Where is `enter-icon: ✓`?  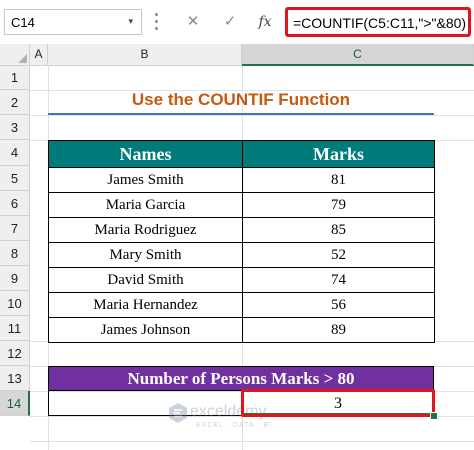
enter-icon: ✓ is located at coordinates (230, 22).